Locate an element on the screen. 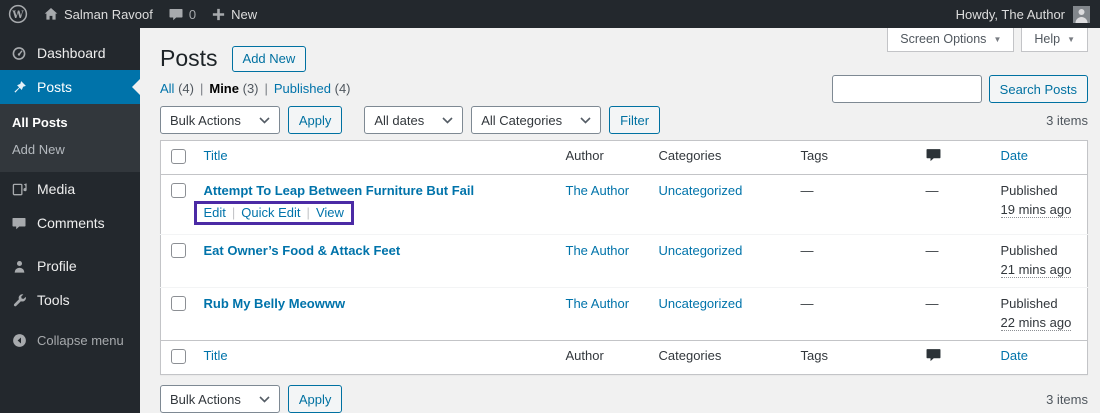  dashboard-icon is located at coordinates (19, 53).